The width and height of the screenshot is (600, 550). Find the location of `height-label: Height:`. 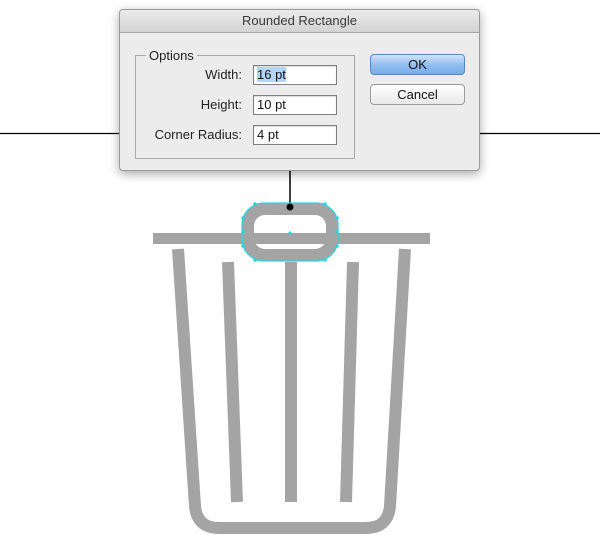

height-label: Height: is located at coordinates (221, 104).